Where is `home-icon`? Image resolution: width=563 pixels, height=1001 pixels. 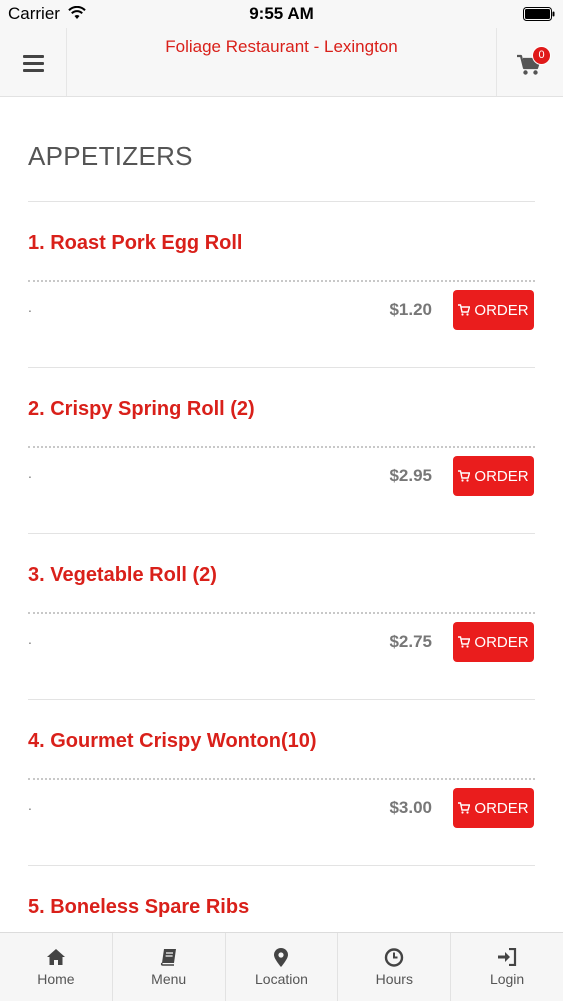
home-icon is located at coordinates (55, 957).